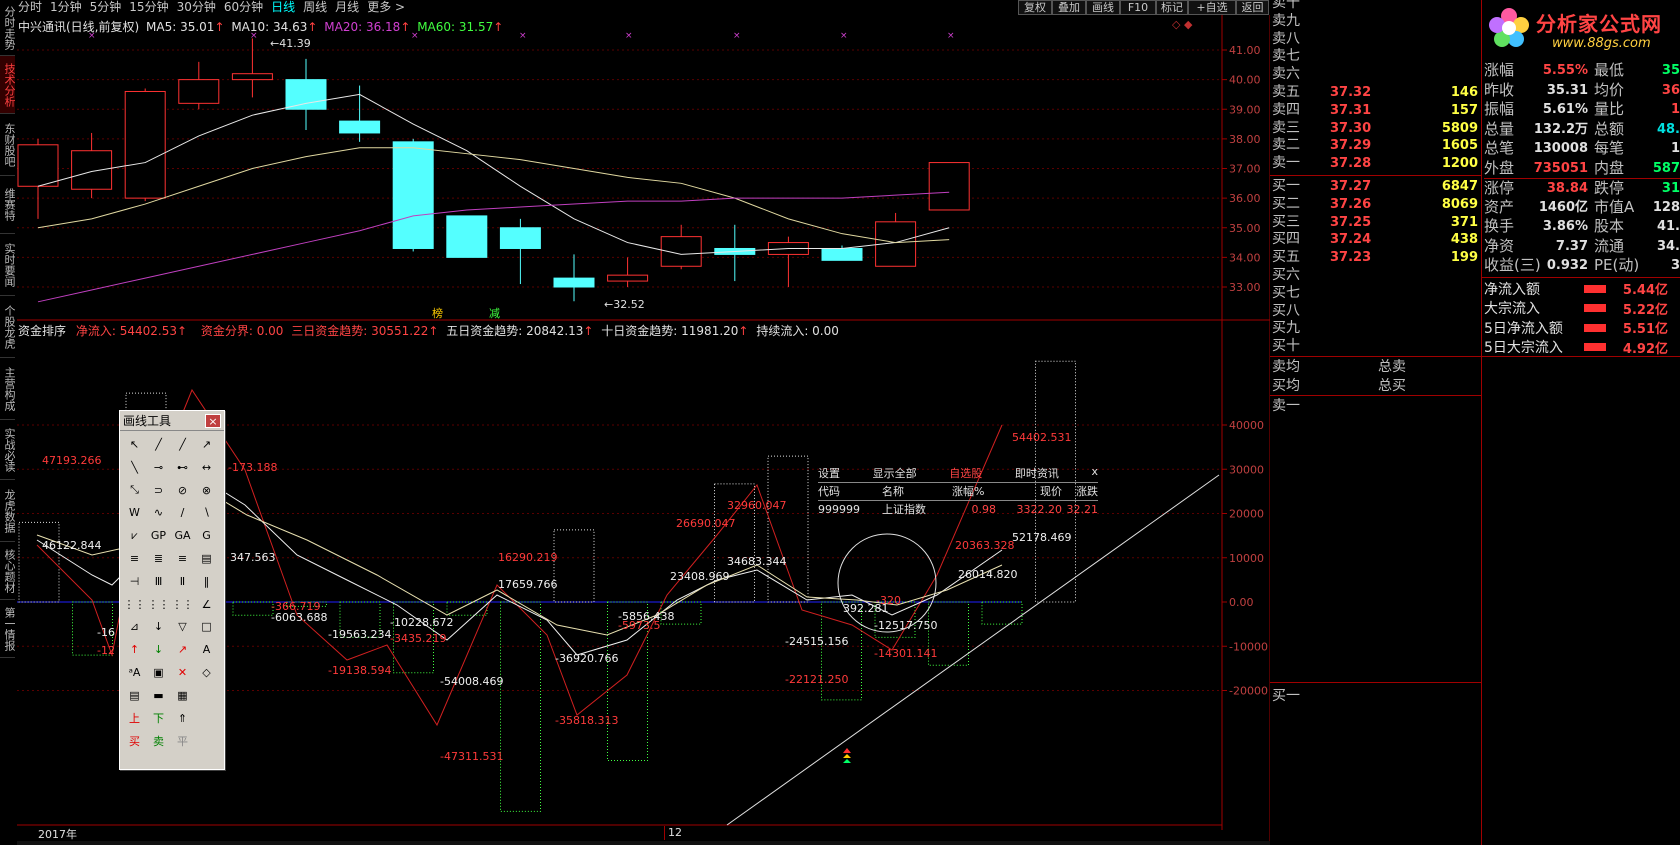 This screenshot has height=845, width=1680. I want to click on draw-tool-43-icon: ◇, so click(206, 672).